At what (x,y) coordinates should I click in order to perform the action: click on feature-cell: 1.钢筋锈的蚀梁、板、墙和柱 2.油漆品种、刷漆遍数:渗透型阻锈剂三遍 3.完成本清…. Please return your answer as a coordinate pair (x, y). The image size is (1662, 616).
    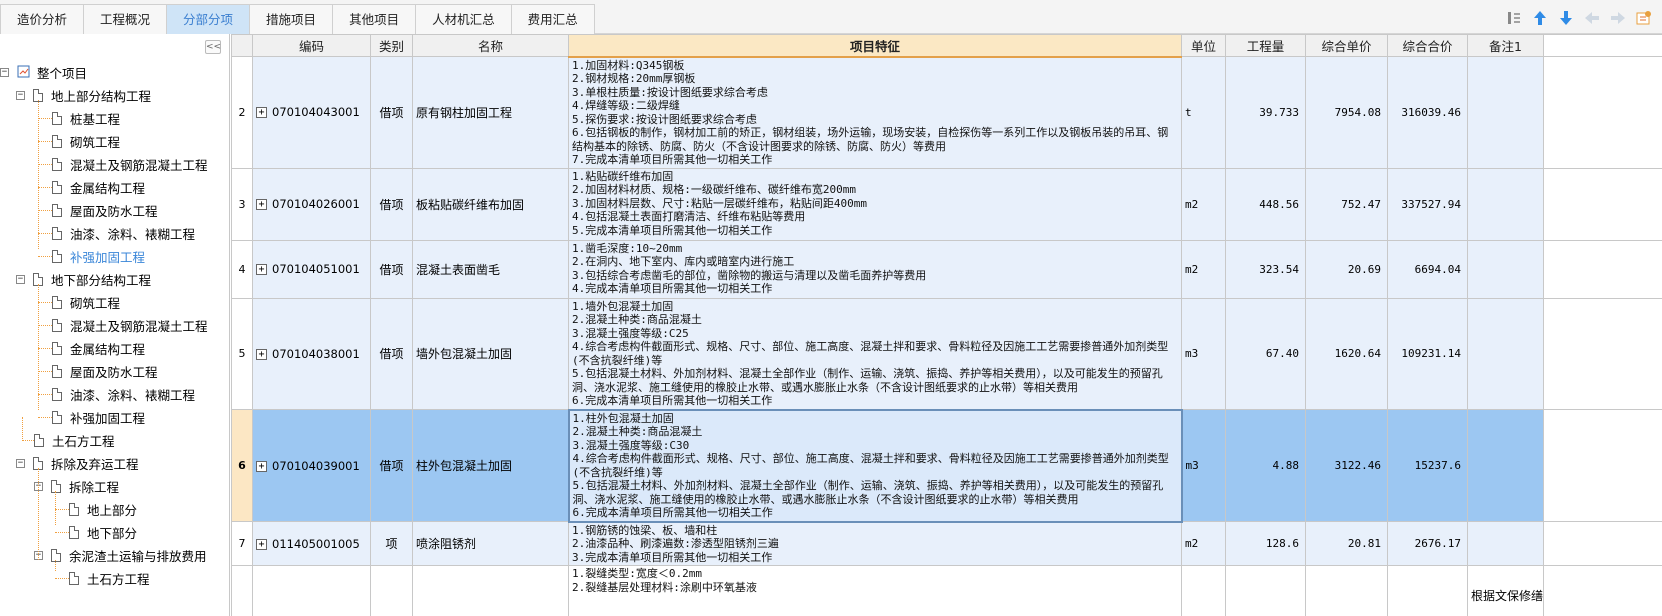
    Looking at the image, I should click on (875, 543).